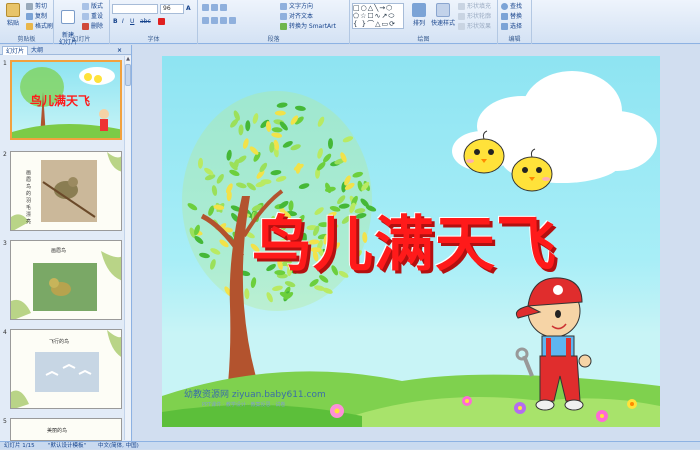  What do you see at coordinates (511, 6) in the screenshot?
I see `find-button: 查找` at bounding box center [511, 6].